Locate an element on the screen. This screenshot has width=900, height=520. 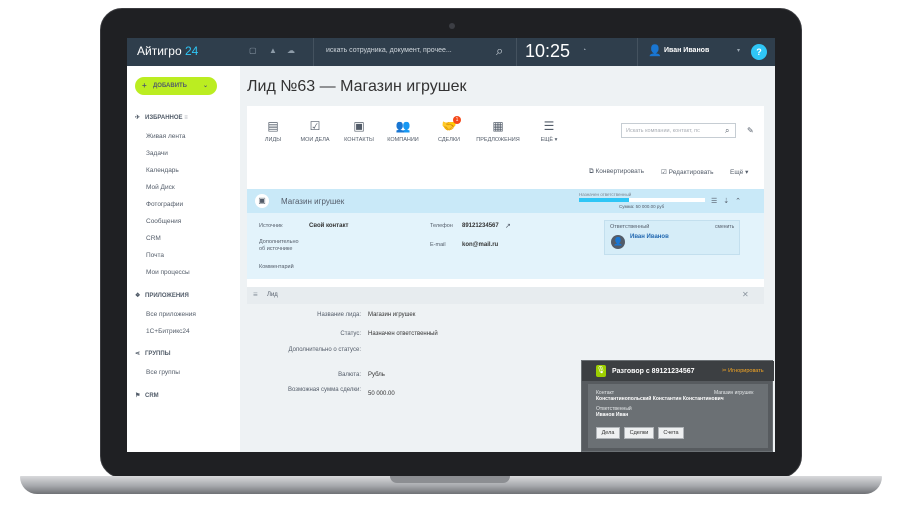
clock: 10:25 is located at coordinates (547, 51).